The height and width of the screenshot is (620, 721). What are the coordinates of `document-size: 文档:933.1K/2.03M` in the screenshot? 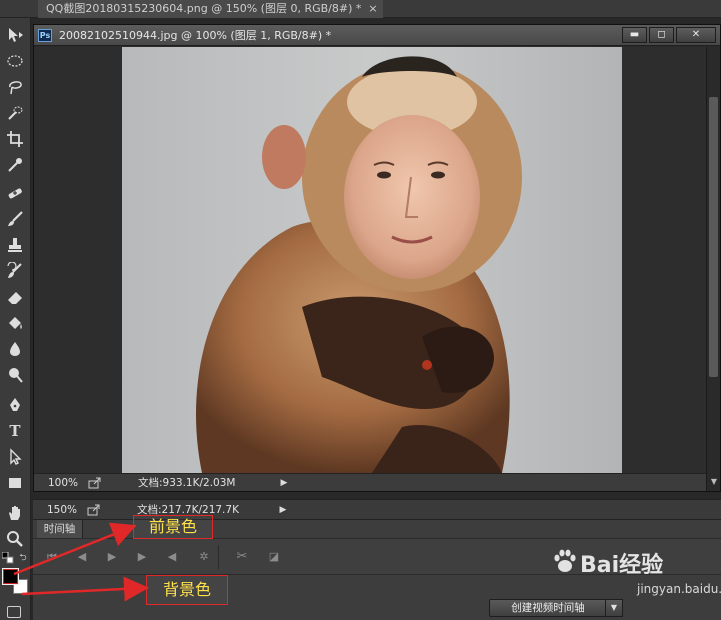 It's located at (187, 483).